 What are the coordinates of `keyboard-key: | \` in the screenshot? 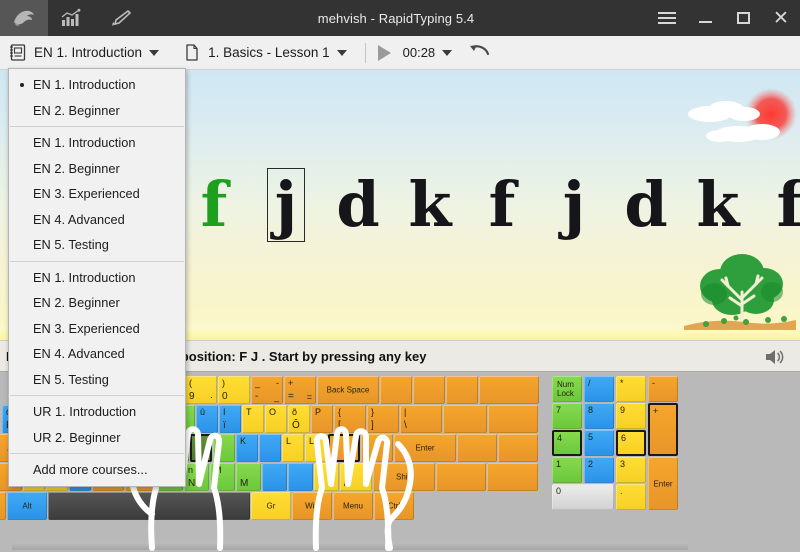 It's located at (421, 419).